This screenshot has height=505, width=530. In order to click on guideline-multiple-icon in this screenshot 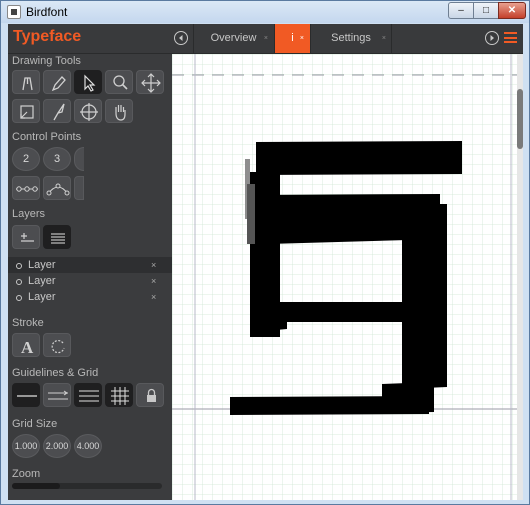, I will do `click(88, 395)`.